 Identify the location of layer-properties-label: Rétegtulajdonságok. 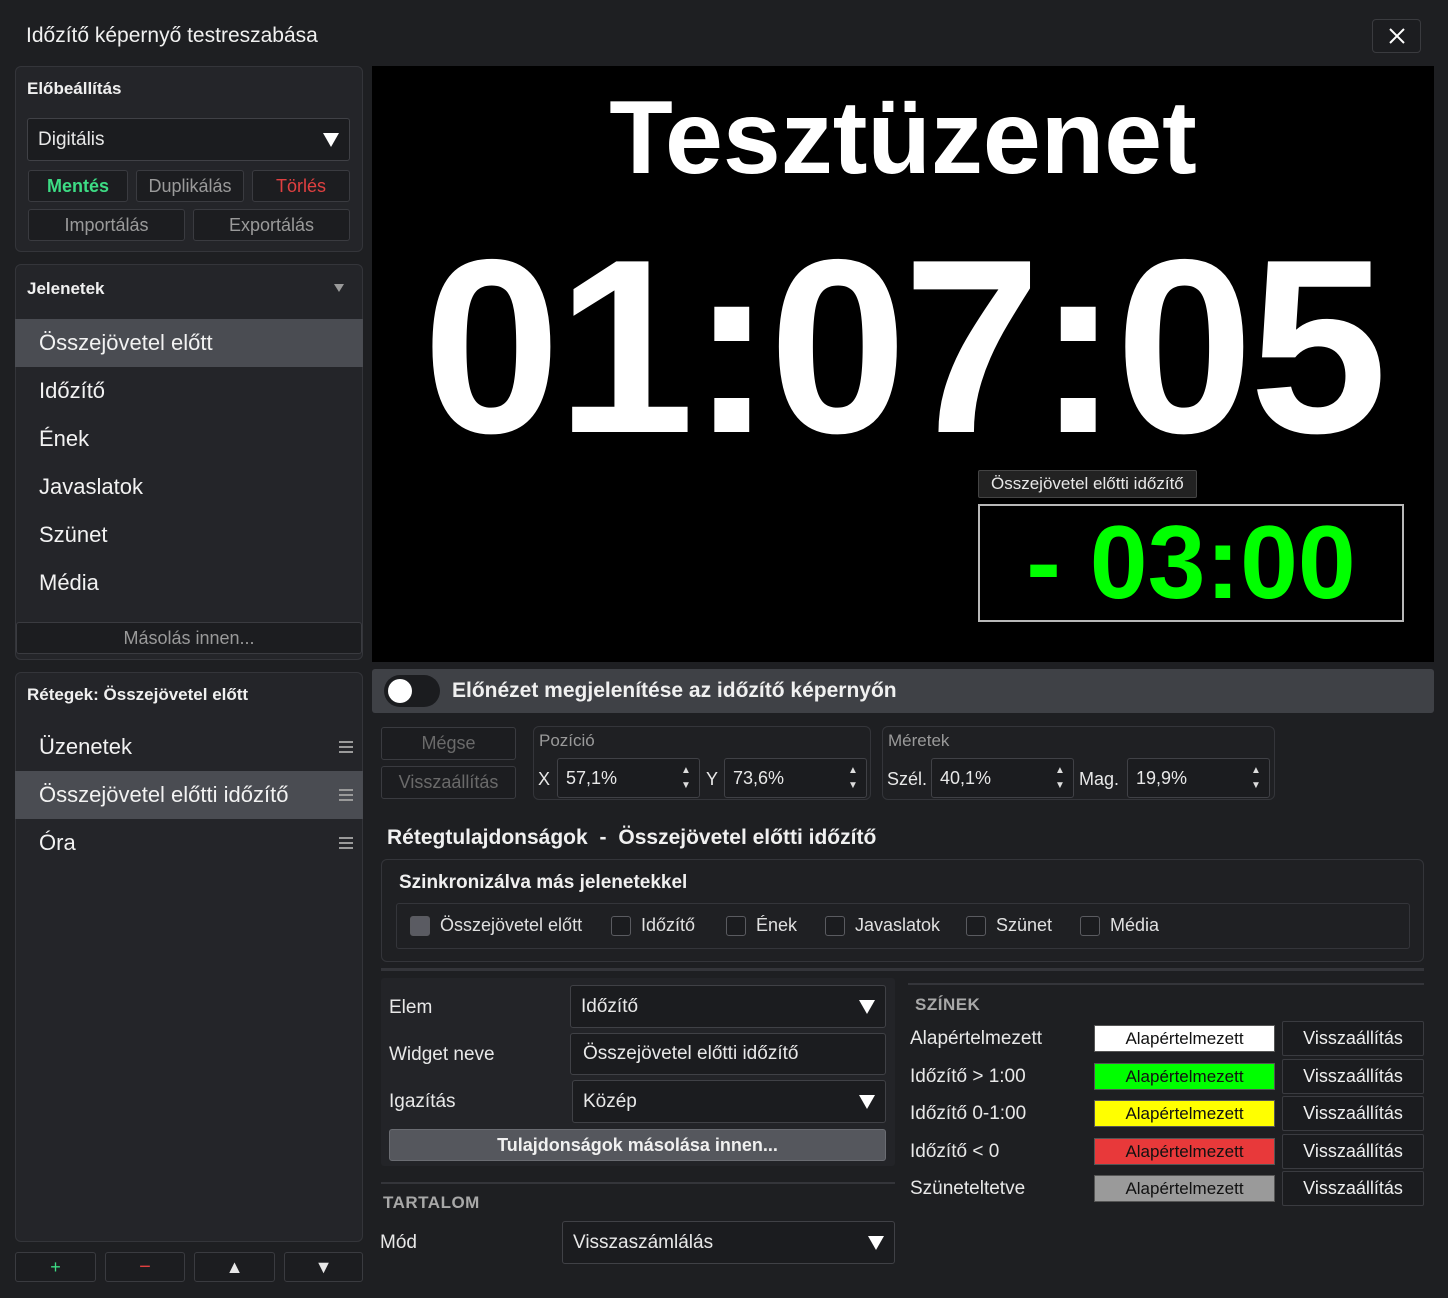
(487, 837).